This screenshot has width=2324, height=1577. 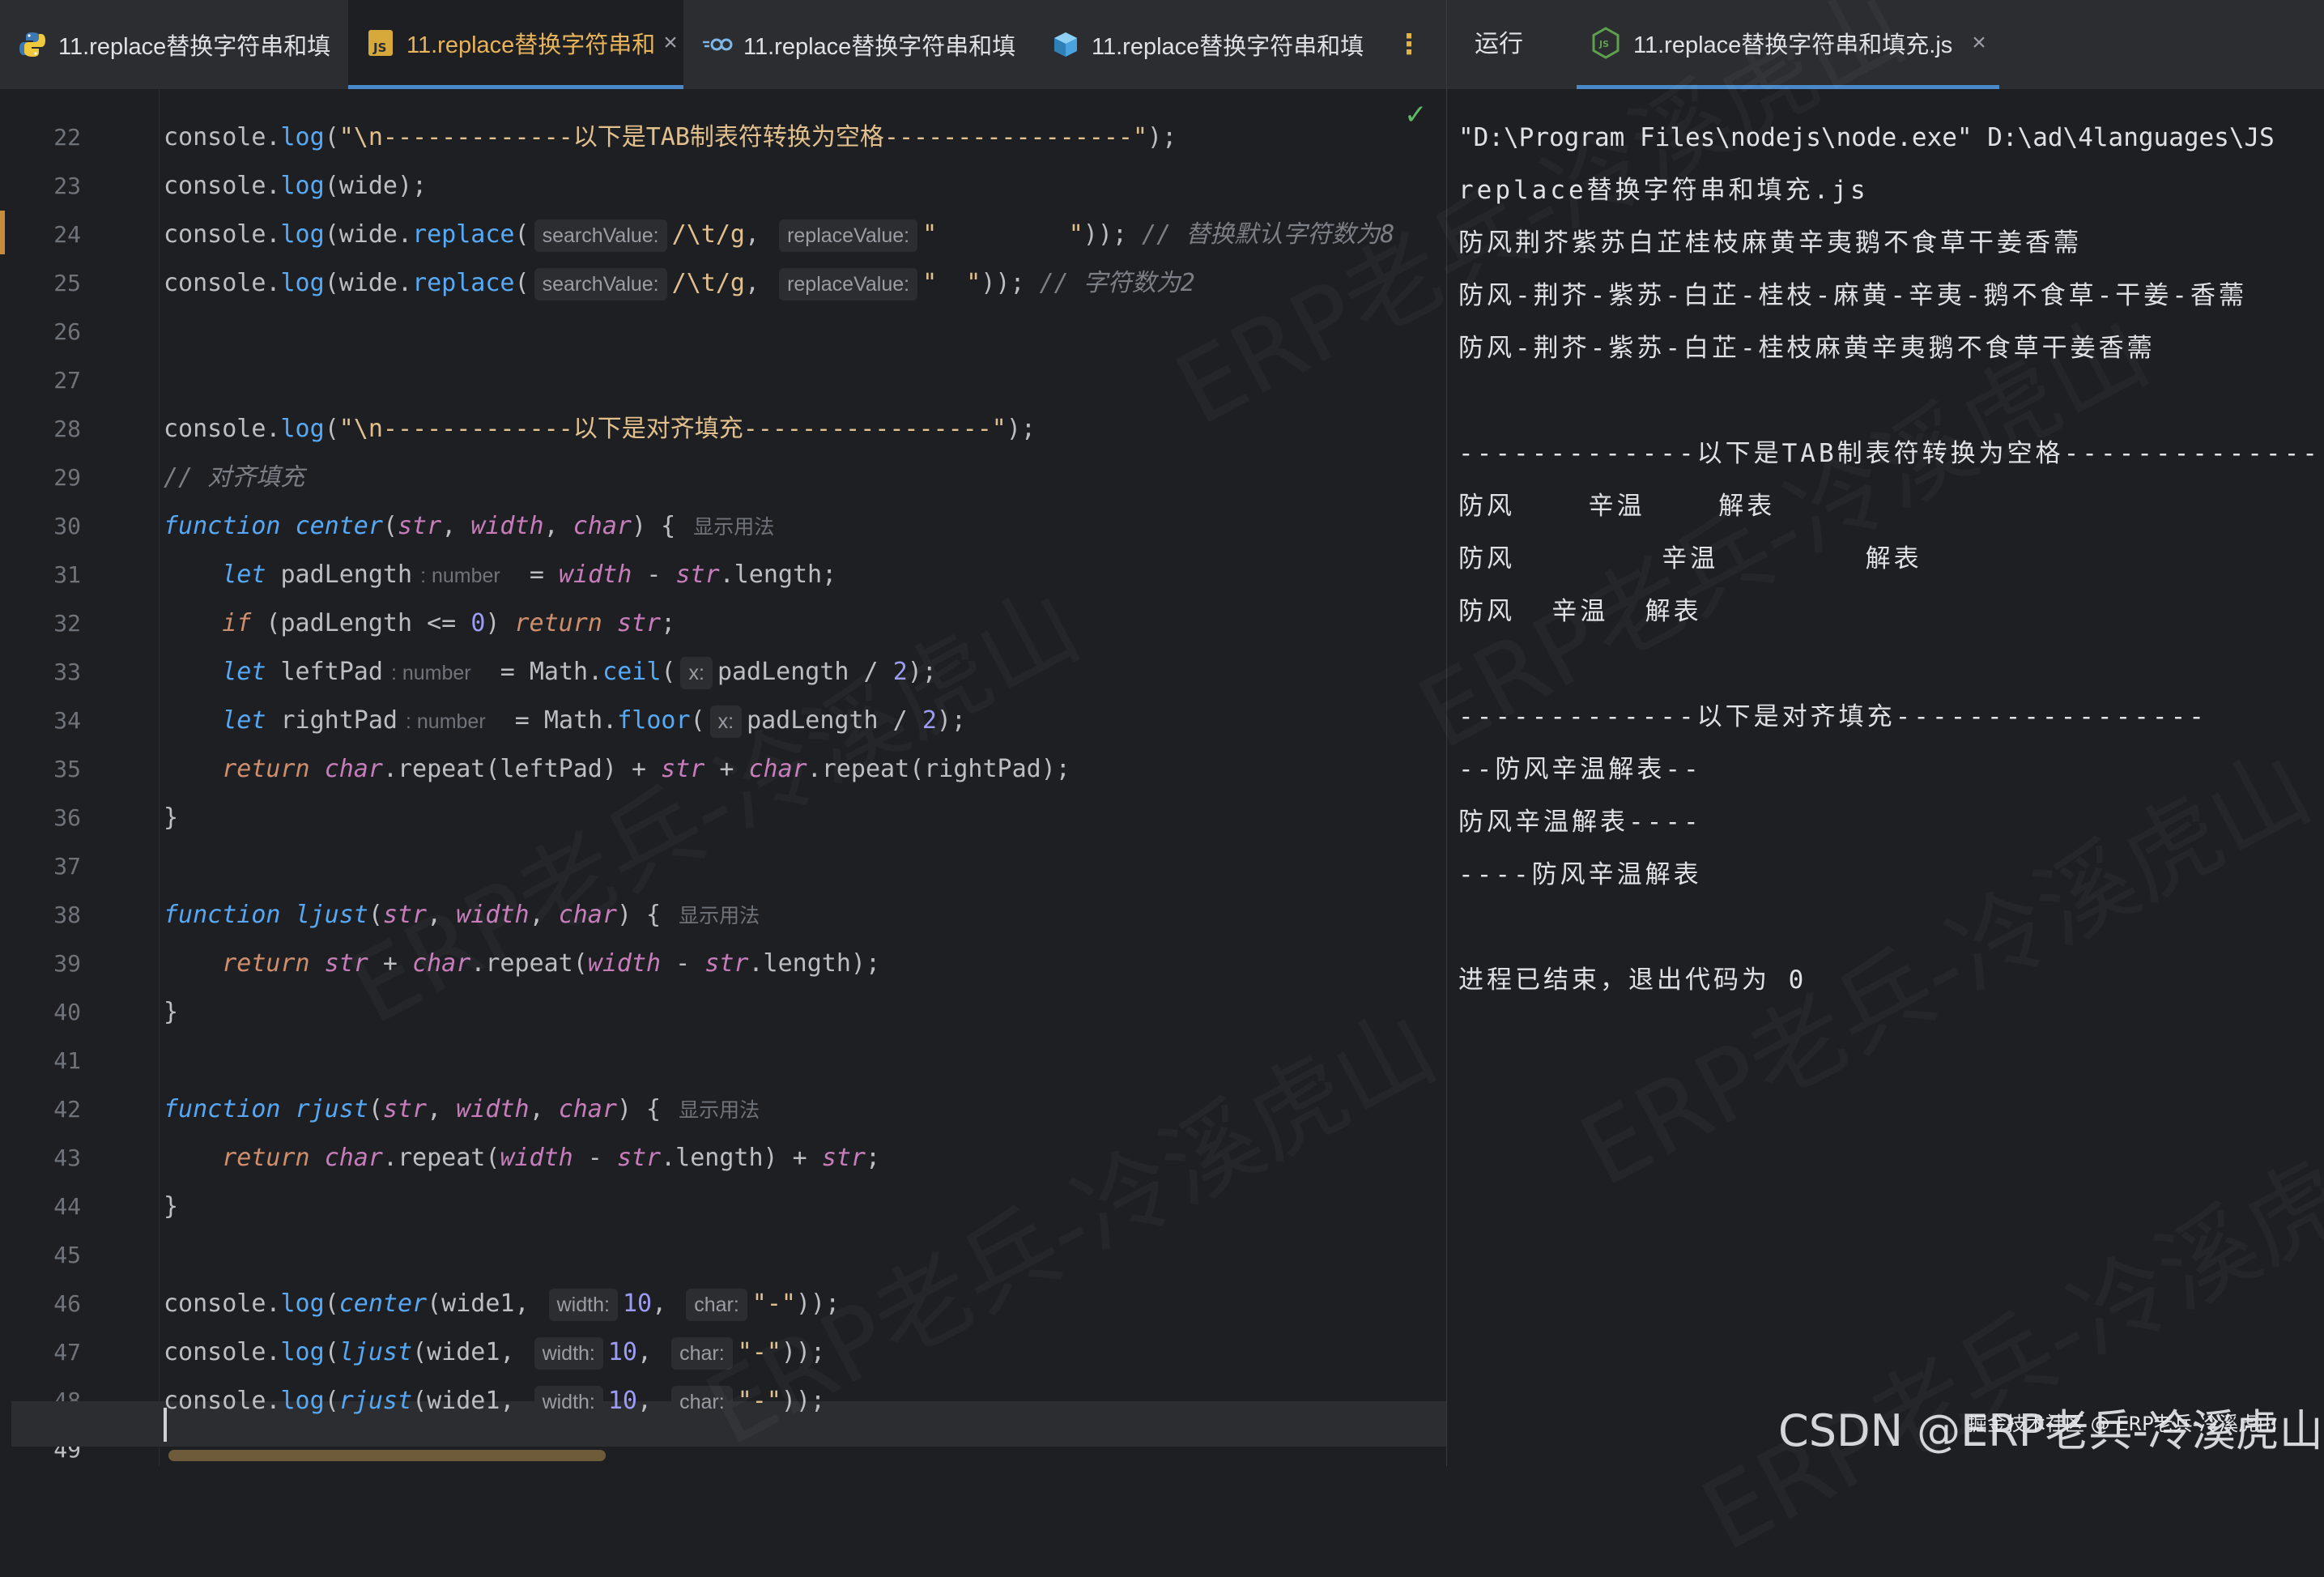 What do you see at coordinates (172, 1206) in the screenshot?
I see `code-line-44: }` at bounding box center [172, 1206].